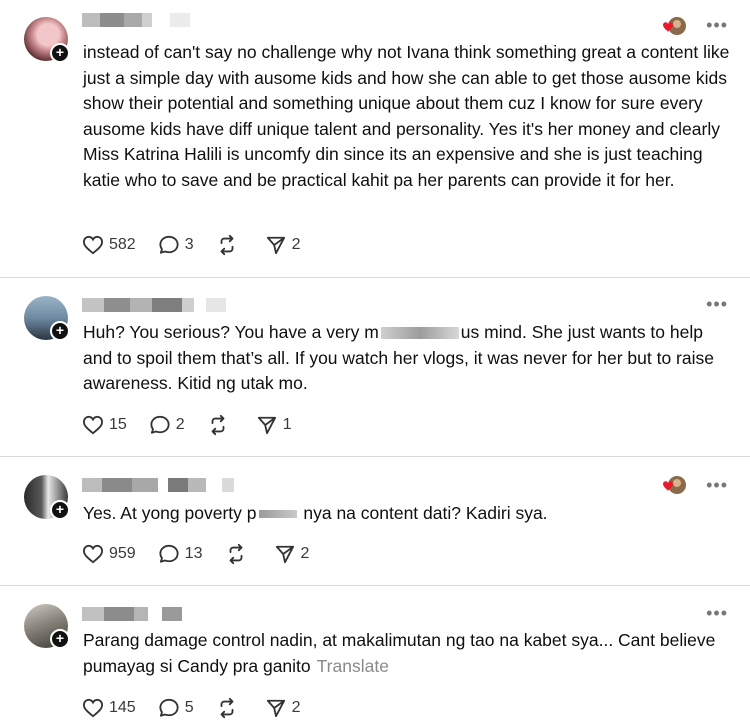 This screenshot has width=750, height=721. I want to click on reply-count: 2, so click(180, 424).